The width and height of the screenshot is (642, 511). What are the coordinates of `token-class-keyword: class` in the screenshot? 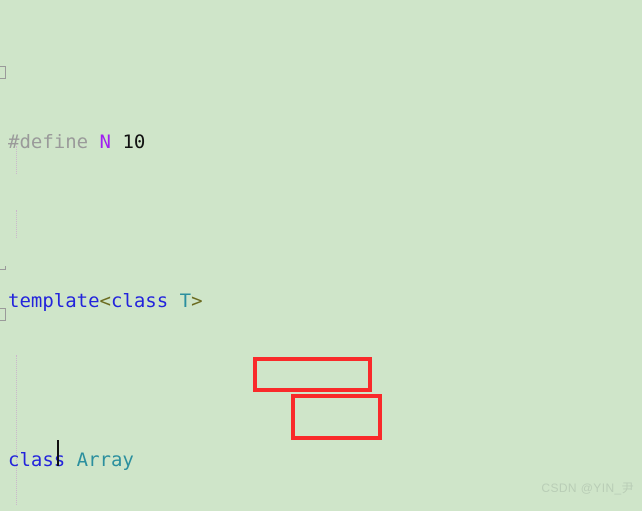 It's located at (139, 301).